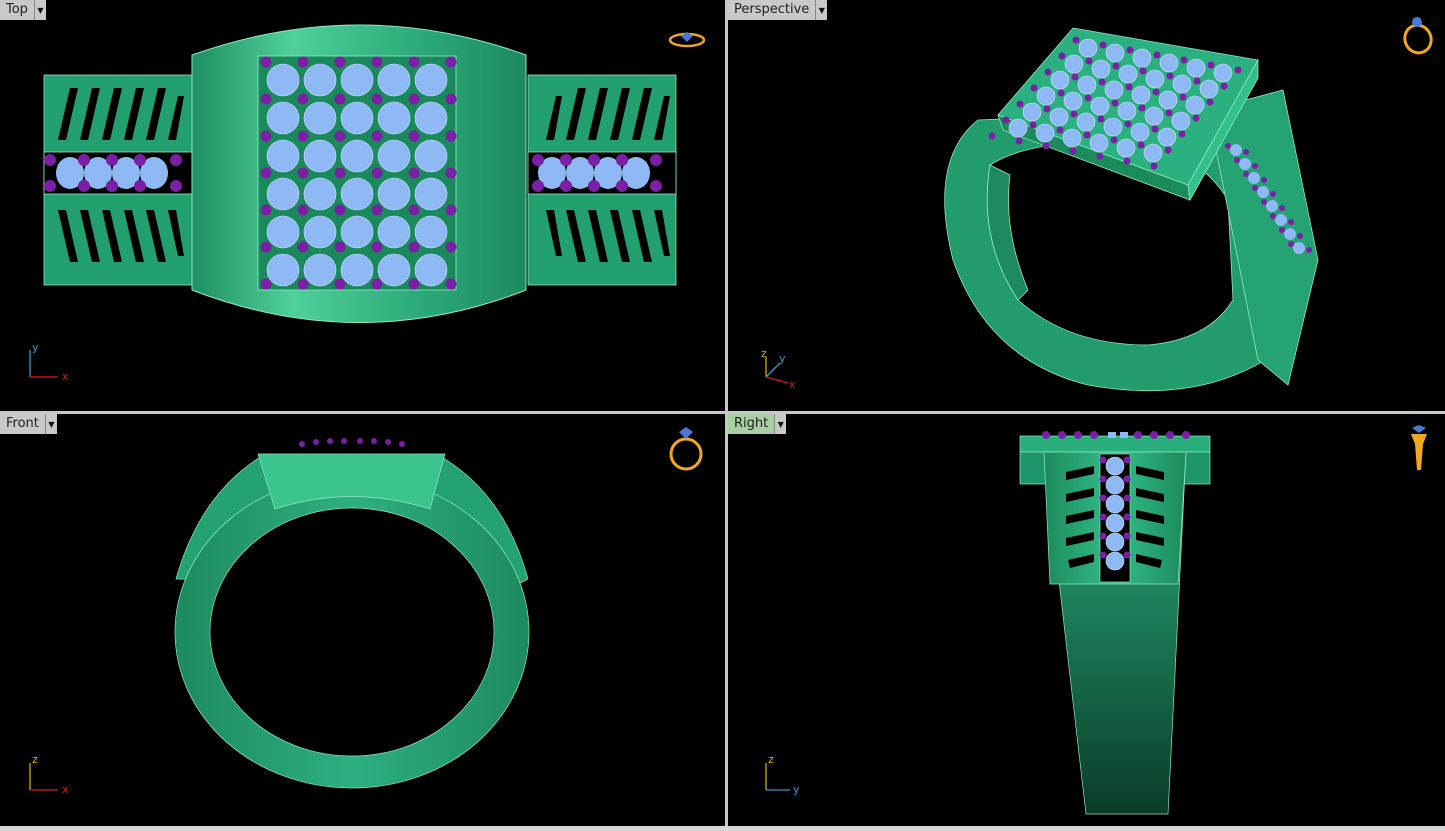  What do you see at coordinates (1131, 209) in the screenshot?
I see `ring-perspective-view` at bounding box center [1131, 209].